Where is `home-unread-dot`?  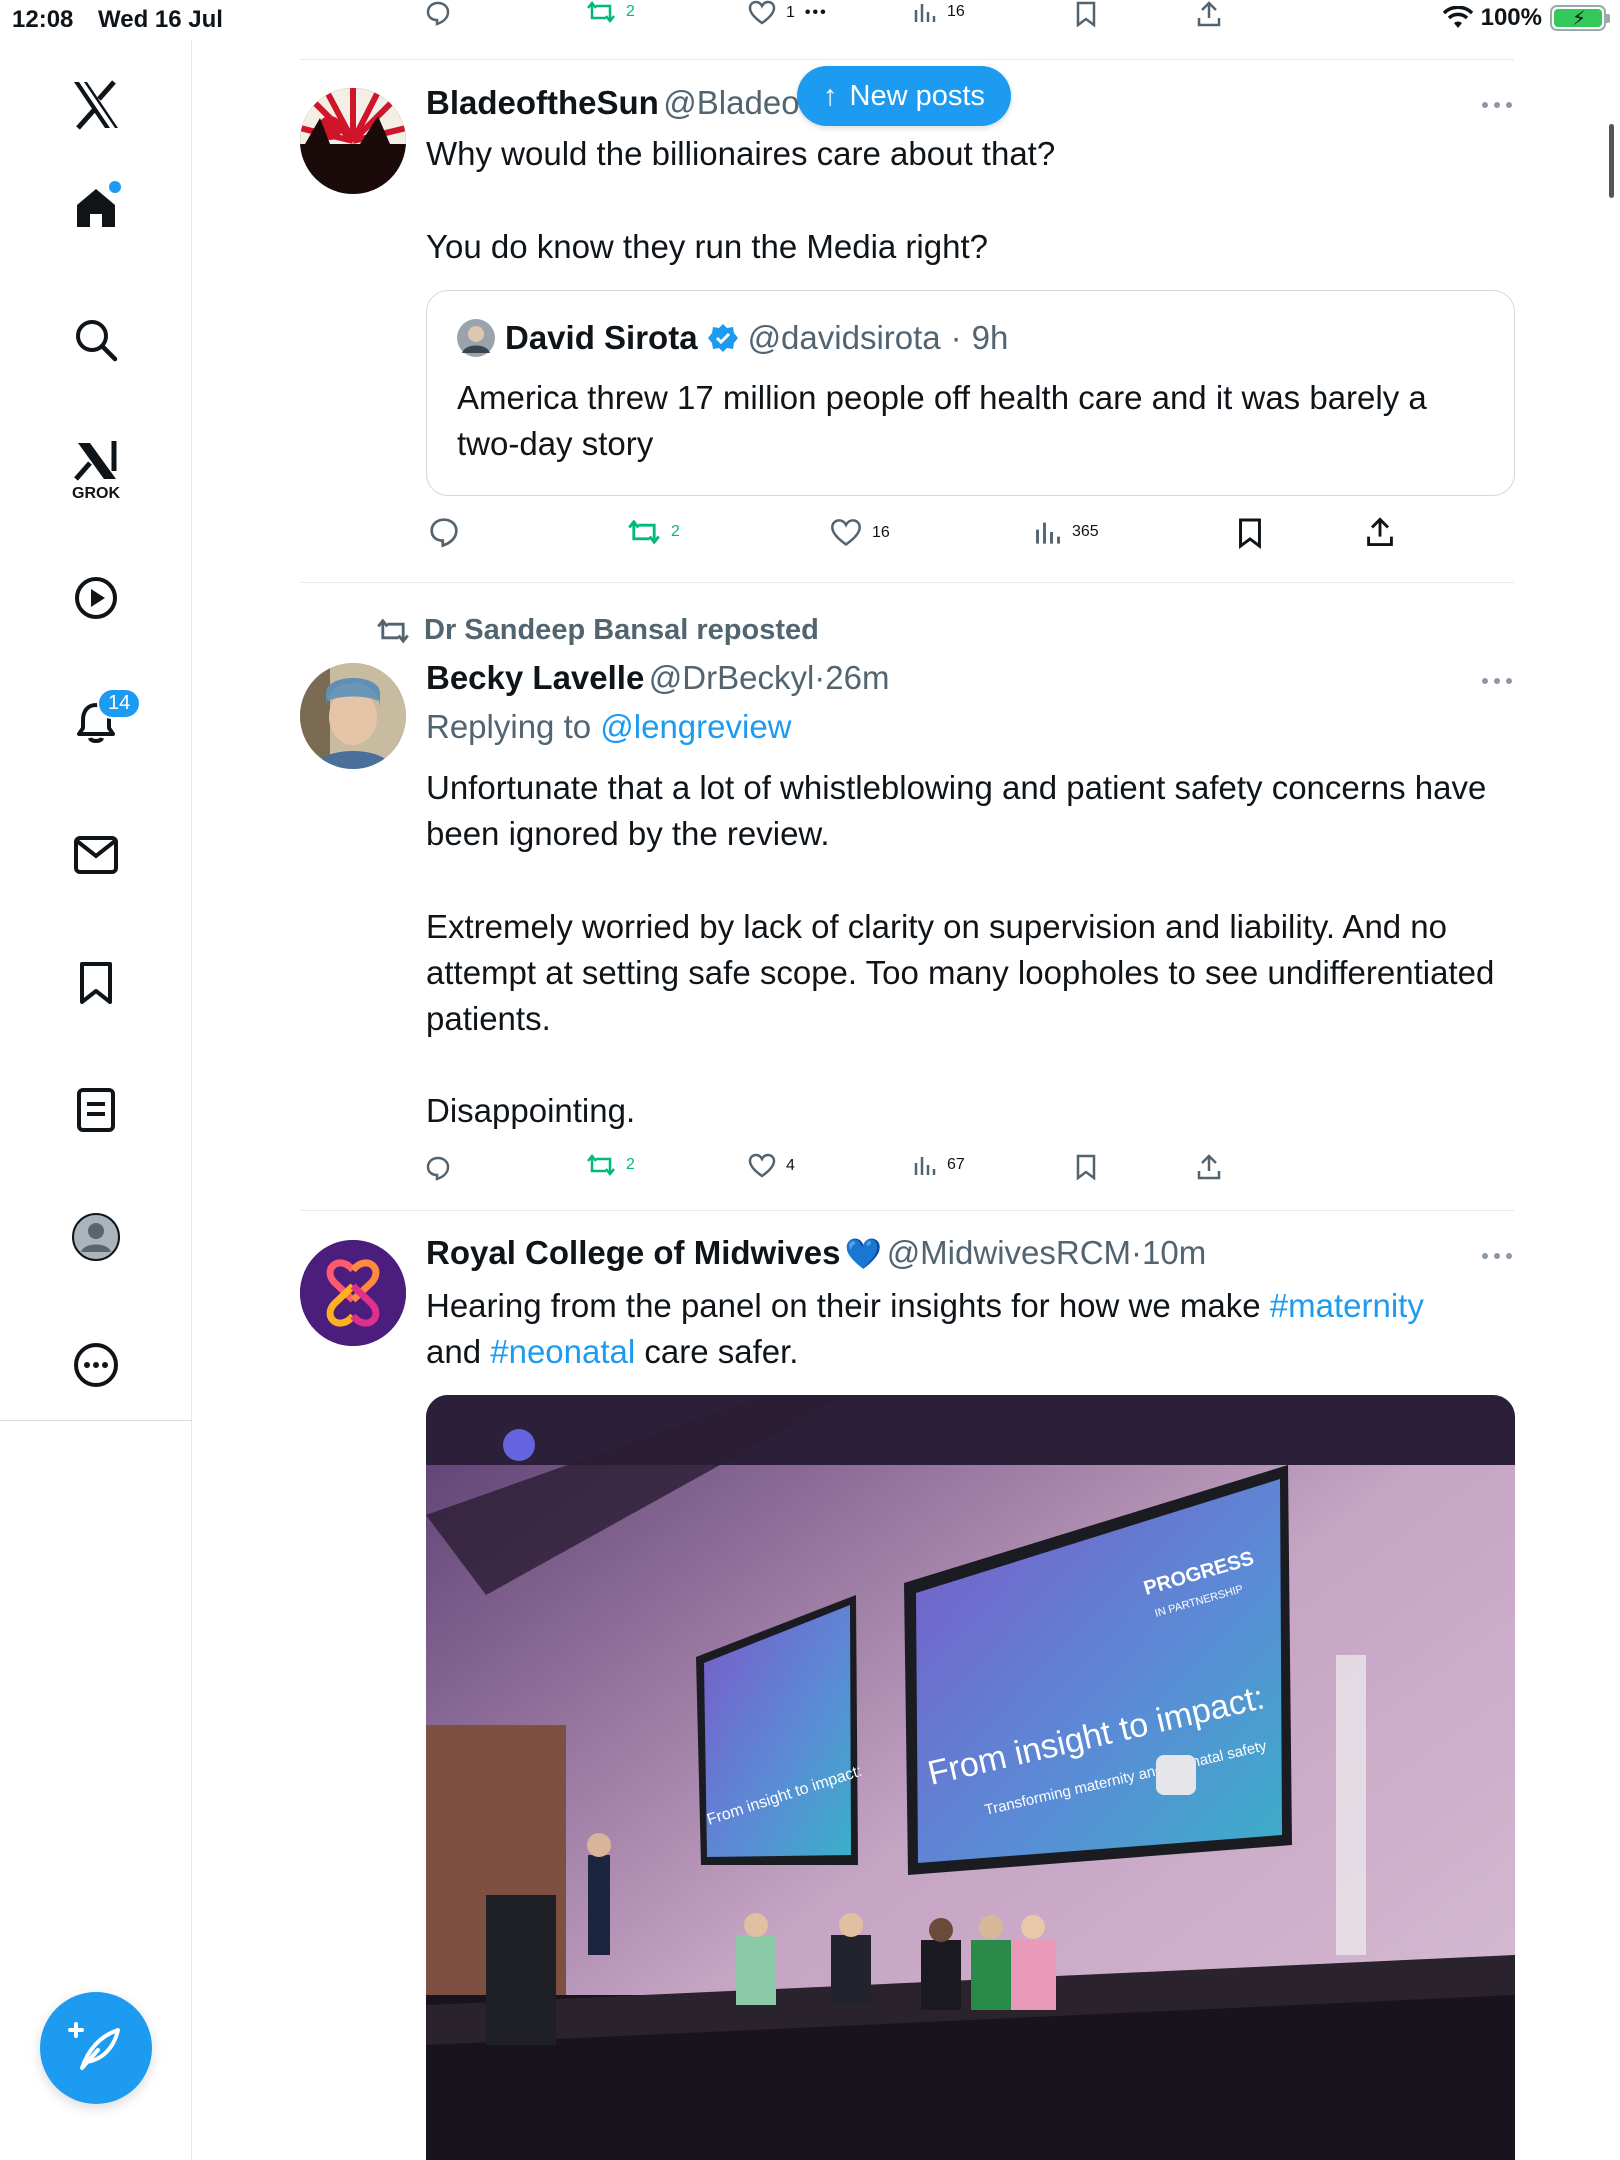 home-unread-dot is located at coordinates (115, 186).